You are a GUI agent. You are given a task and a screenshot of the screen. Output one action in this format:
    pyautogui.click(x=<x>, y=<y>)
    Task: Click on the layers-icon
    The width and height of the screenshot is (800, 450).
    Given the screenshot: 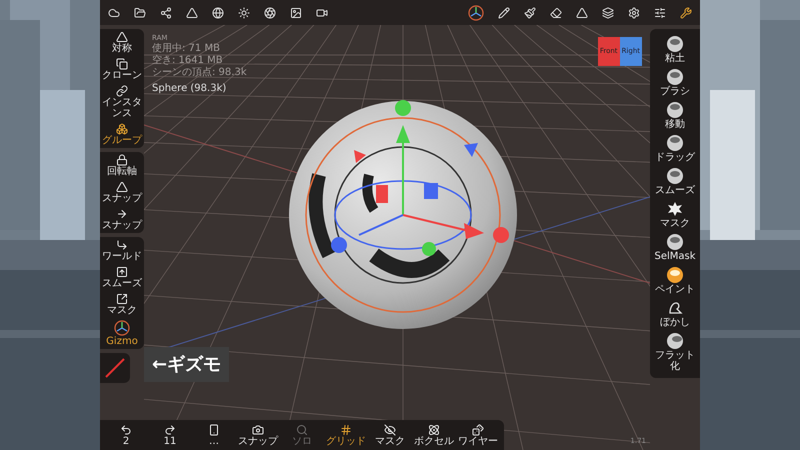 What is the action you would take?
    pyautogui.click(x=608, y=12)
    